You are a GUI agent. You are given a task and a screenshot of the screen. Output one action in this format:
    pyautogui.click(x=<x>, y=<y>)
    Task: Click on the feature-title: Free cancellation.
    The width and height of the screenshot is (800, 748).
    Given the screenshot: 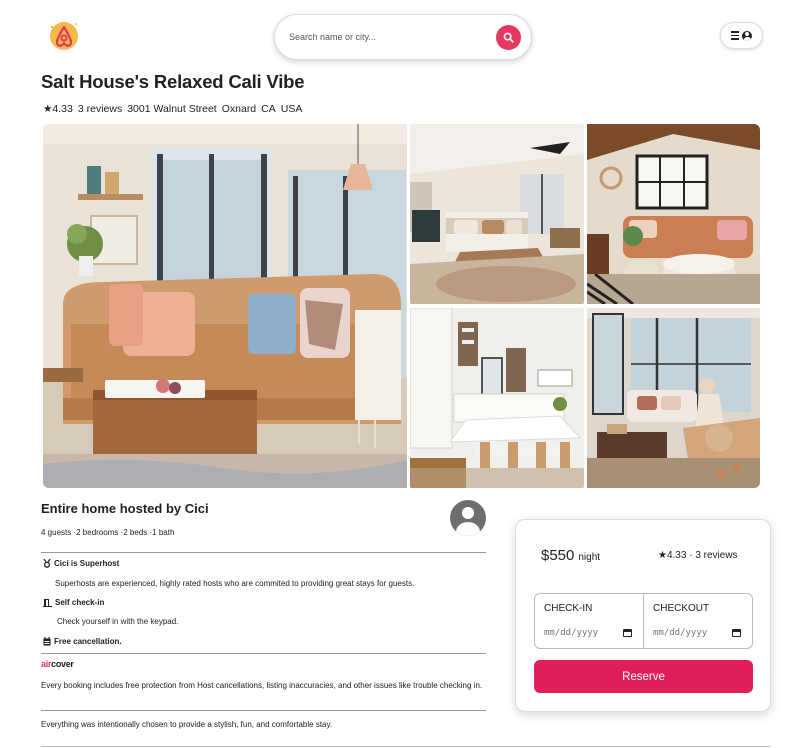 What is the action you would take?
    pyautogui.click(x=88, y=641)
    